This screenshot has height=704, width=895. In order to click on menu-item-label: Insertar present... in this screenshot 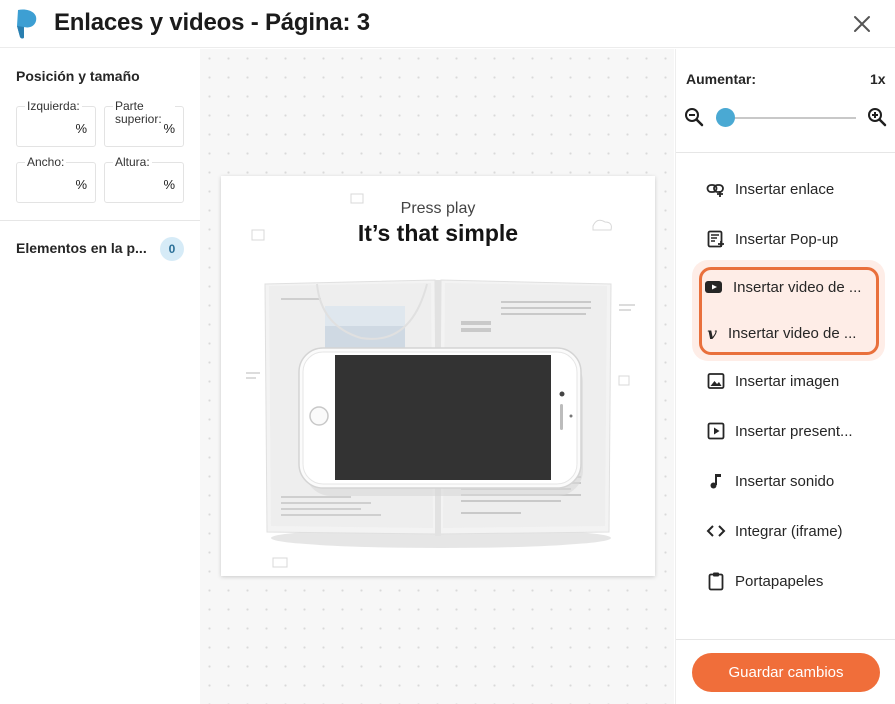, I will do `click(794, 431)`.